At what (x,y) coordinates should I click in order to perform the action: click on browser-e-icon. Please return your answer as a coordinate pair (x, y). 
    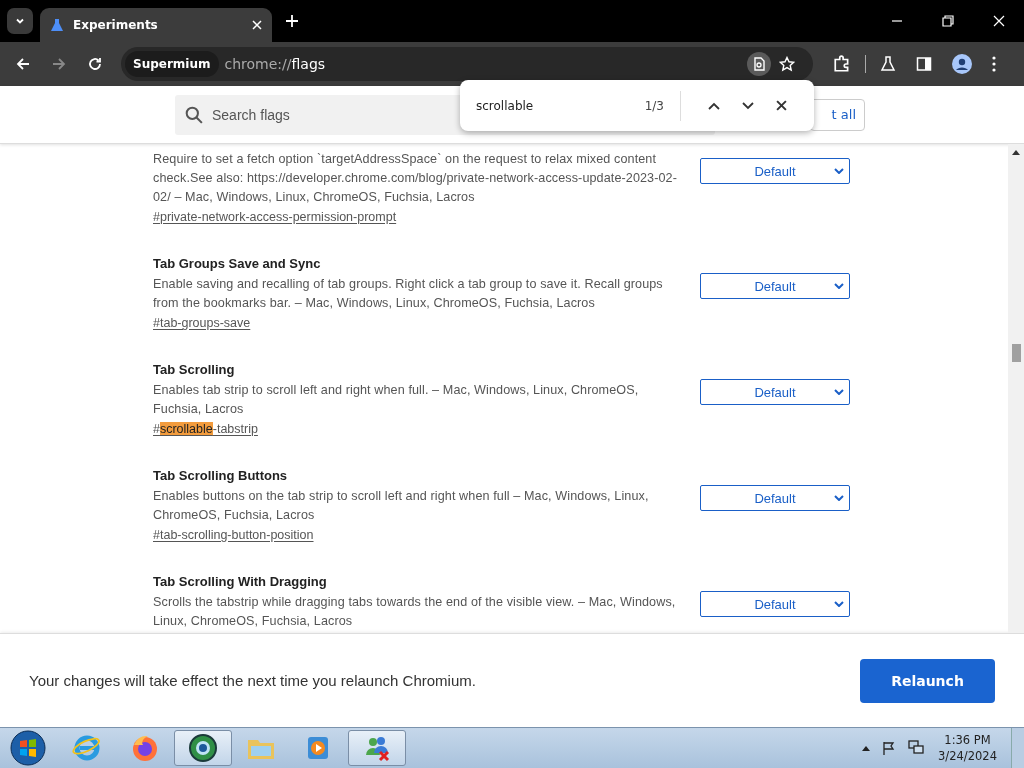
    Looking at the image, I should click on (87, 748).